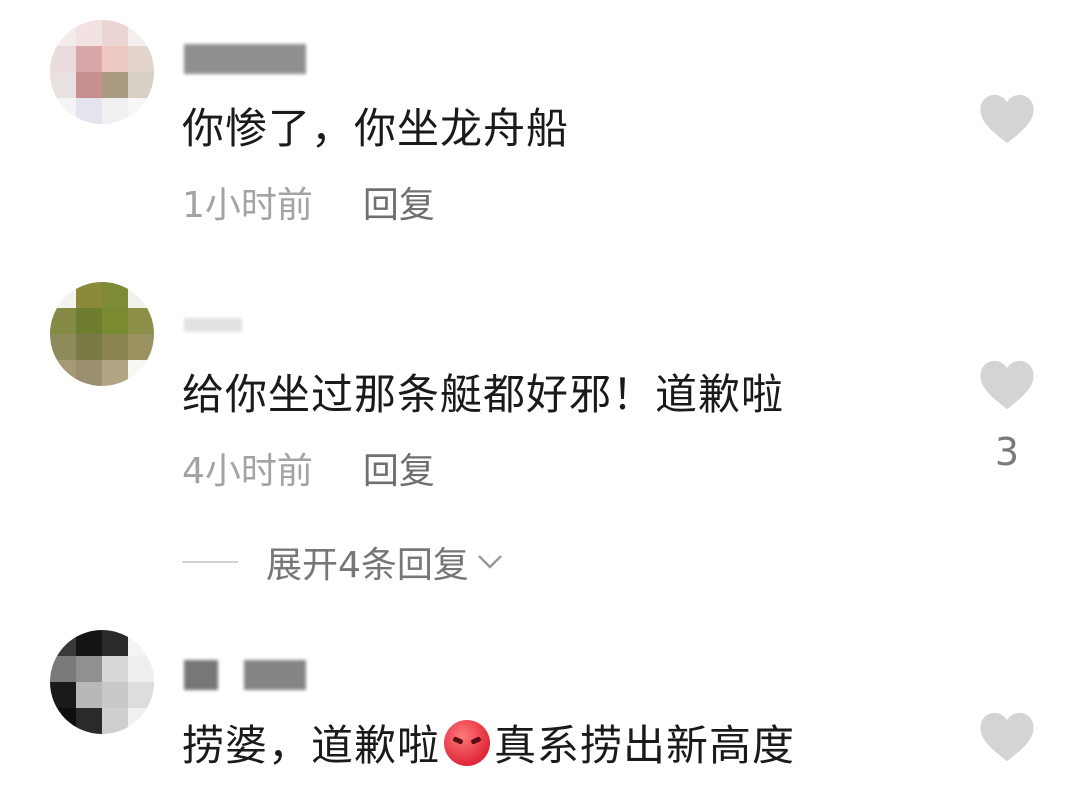  What do you see at coordinates (210, 562) in the screenshot?
I see `divider-line` at bounding box center [210, 562].